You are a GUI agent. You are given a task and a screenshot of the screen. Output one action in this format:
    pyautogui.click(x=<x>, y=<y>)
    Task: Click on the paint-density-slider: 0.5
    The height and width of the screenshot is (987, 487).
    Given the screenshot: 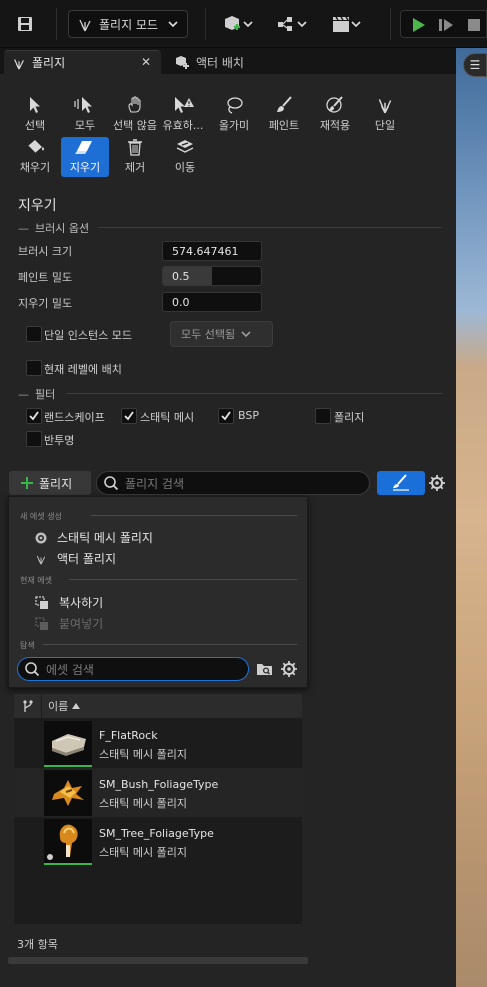 What is the action you would take?
    pyautogui.click(x=212, y=276)
    